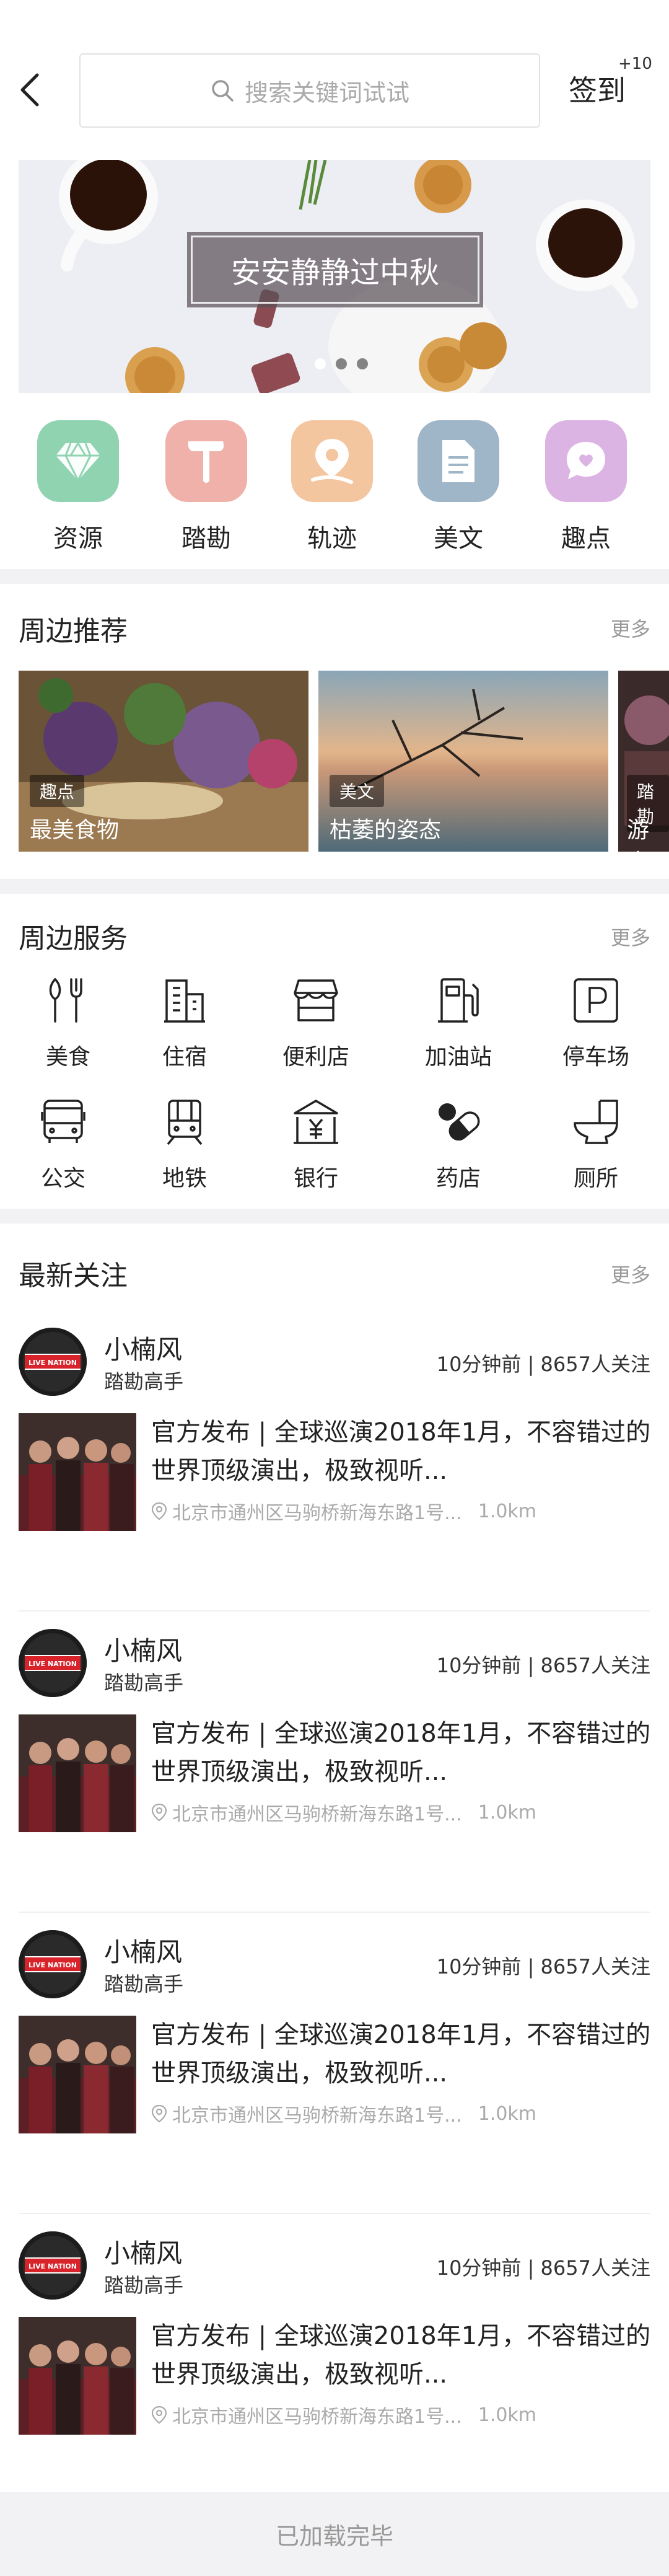 The image size is (669, 2576). What do you see at coordinates (334, 276) in the screenshot?
I see `banner-carousel: 安安静静过中秋` at bounding box center [334, 276].